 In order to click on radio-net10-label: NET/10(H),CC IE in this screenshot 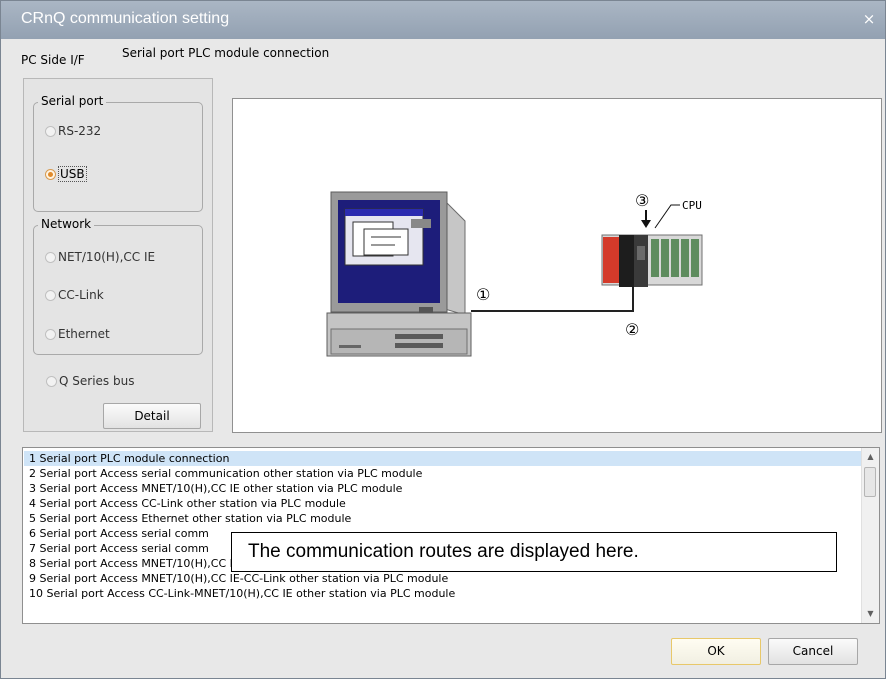, I will do `click(107, 257)`.